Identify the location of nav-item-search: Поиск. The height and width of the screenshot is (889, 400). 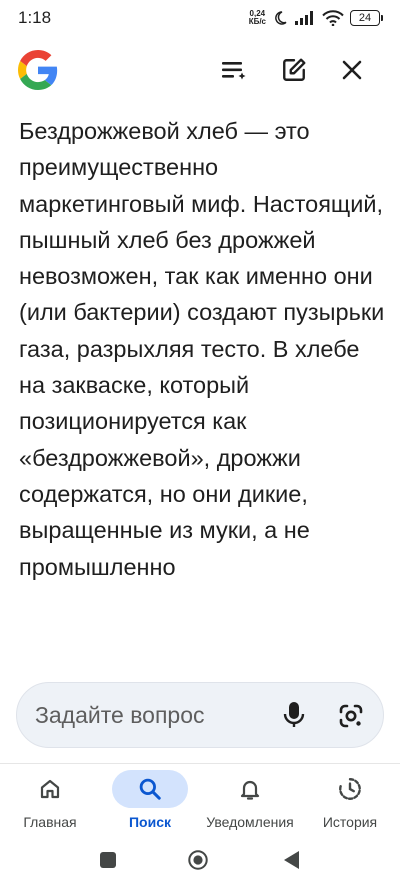
(150, 802).